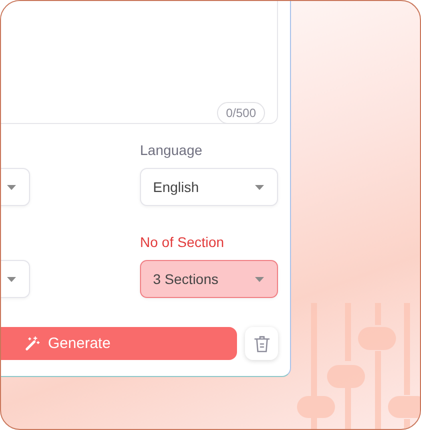  What do you see at coordinates (172, 150) in the screenshot?
I see `field-label: Language` at bounding box center [172, 150].